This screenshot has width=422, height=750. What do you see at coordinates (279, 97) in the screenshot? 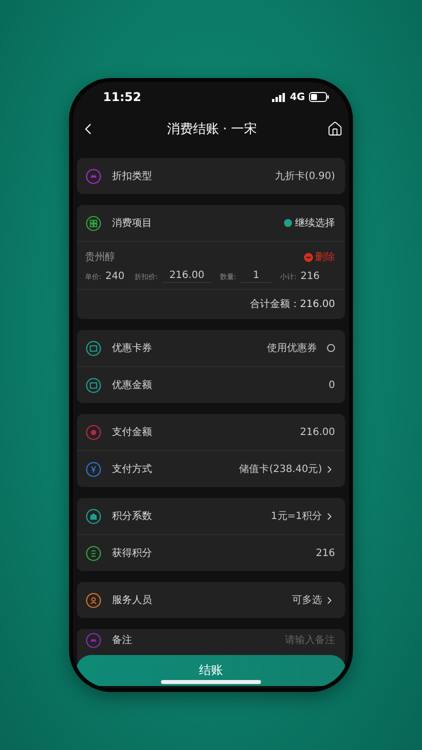
I see `signal-icon` at bounding box center [279, 97].